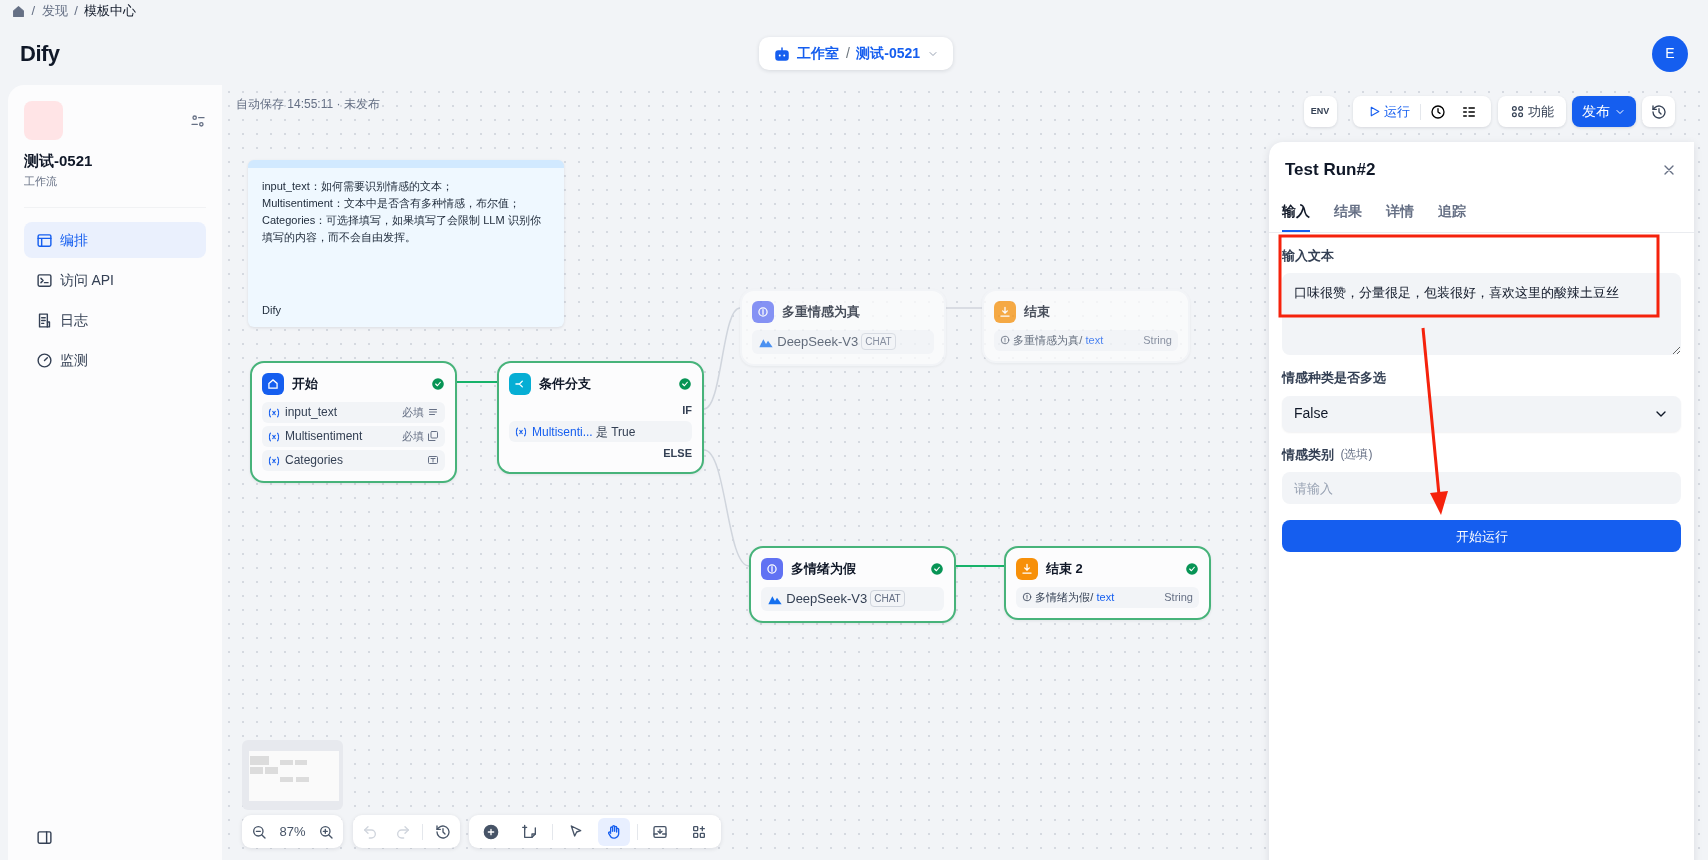 The width and height of the screenshot is (1708, 860). What do you see at coordinates (271, 310) in the screenshot?
I see `note-author: Dify` at bounding box center [271, 310].